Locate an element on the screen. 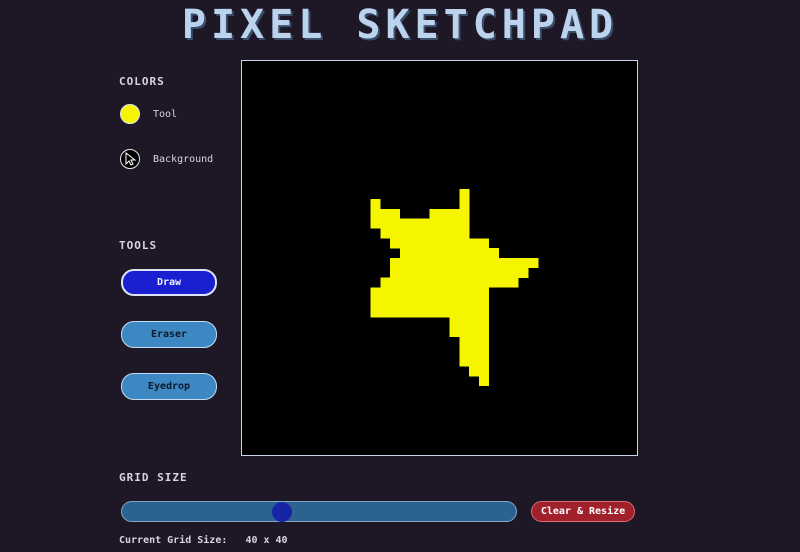  tool-color-swatch is located at coordinates (130, 114).